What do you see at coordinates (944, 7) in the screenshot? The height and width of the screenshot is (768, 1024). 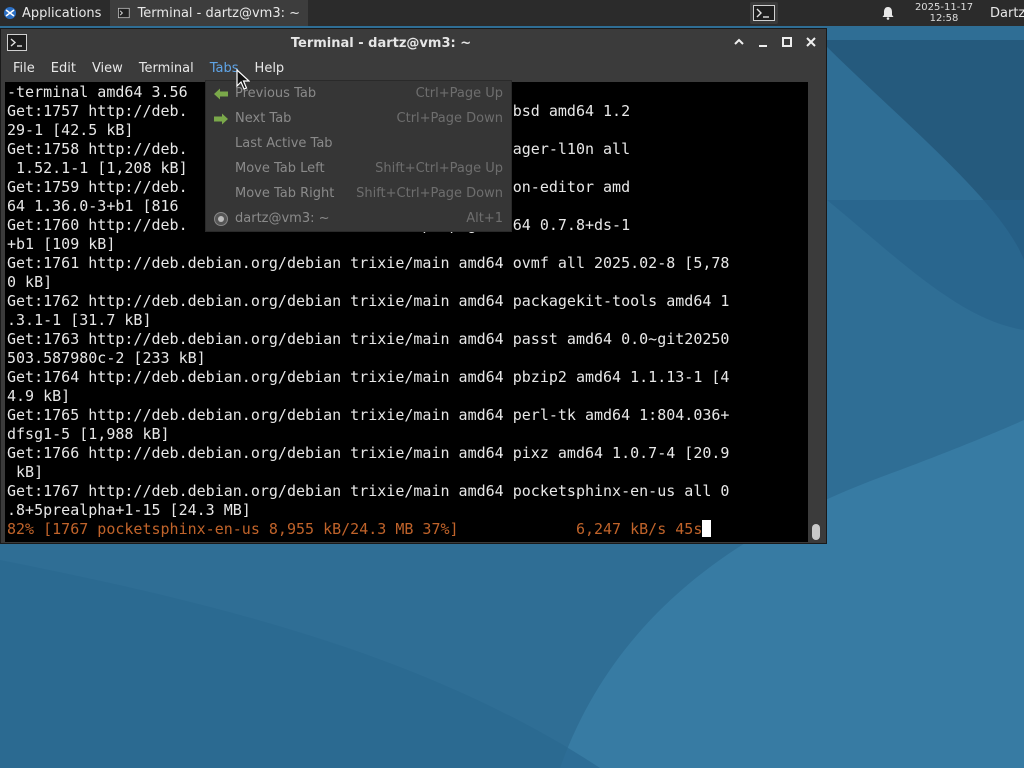 I see `clock-date: 2025-11-17` at bounding box center [944, 7].